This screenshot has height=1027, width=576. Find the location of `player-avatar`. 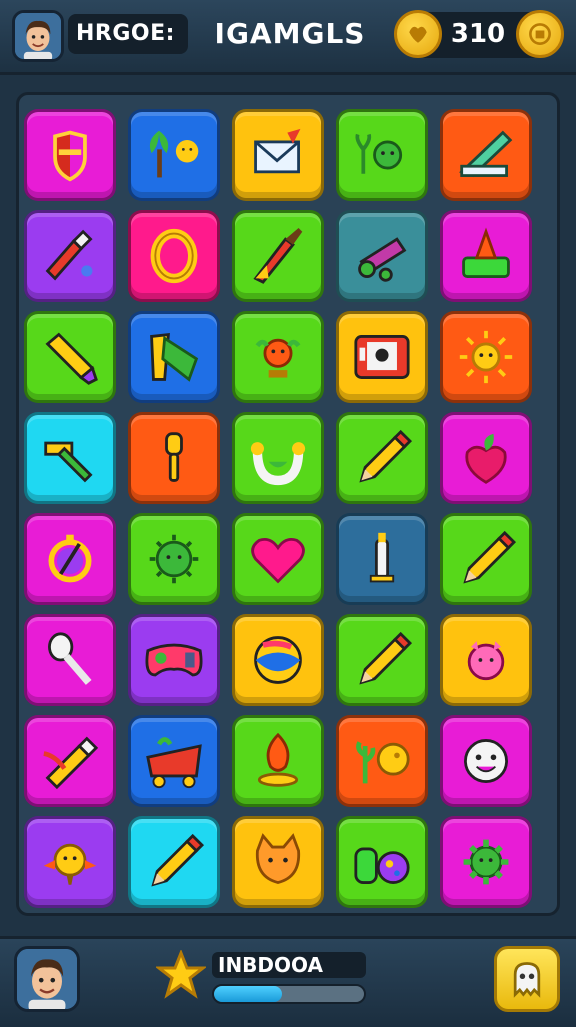

player-avatar is located at coordinates (38, 36).